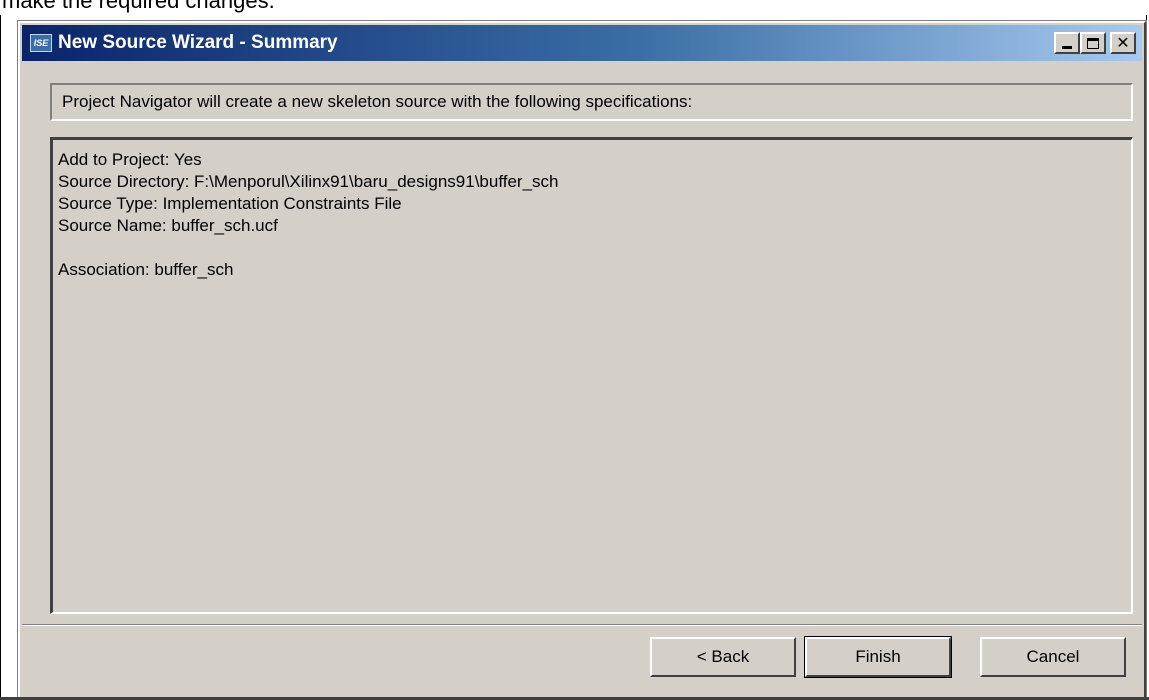 The width and height of the screenshot is (1149, 700). I want to click on document-caption: make the required changes., so click(138, 6).